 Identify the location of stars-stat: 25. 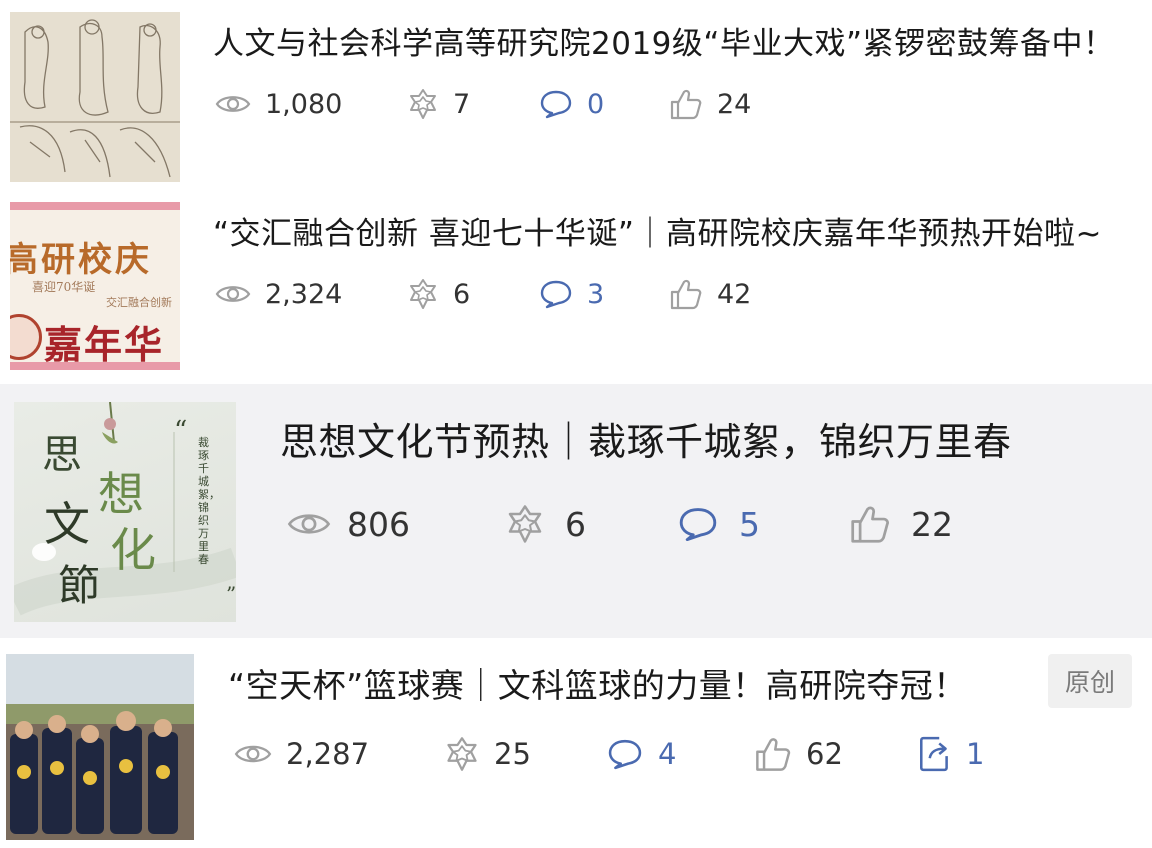
(487, 754).